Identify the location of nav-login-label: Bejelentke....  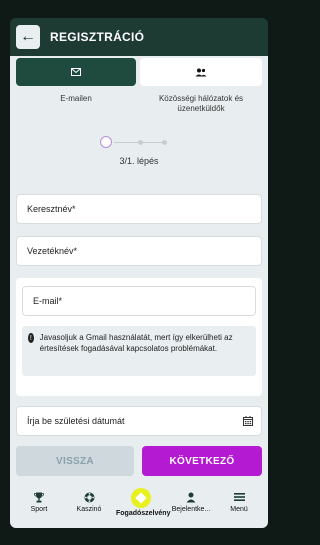
(191, 509).